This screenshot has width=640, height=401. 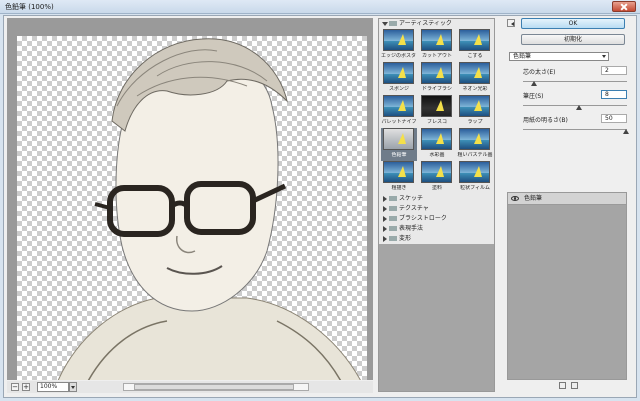 I want to click on new-layer-icon, so click(x=562, y=385).